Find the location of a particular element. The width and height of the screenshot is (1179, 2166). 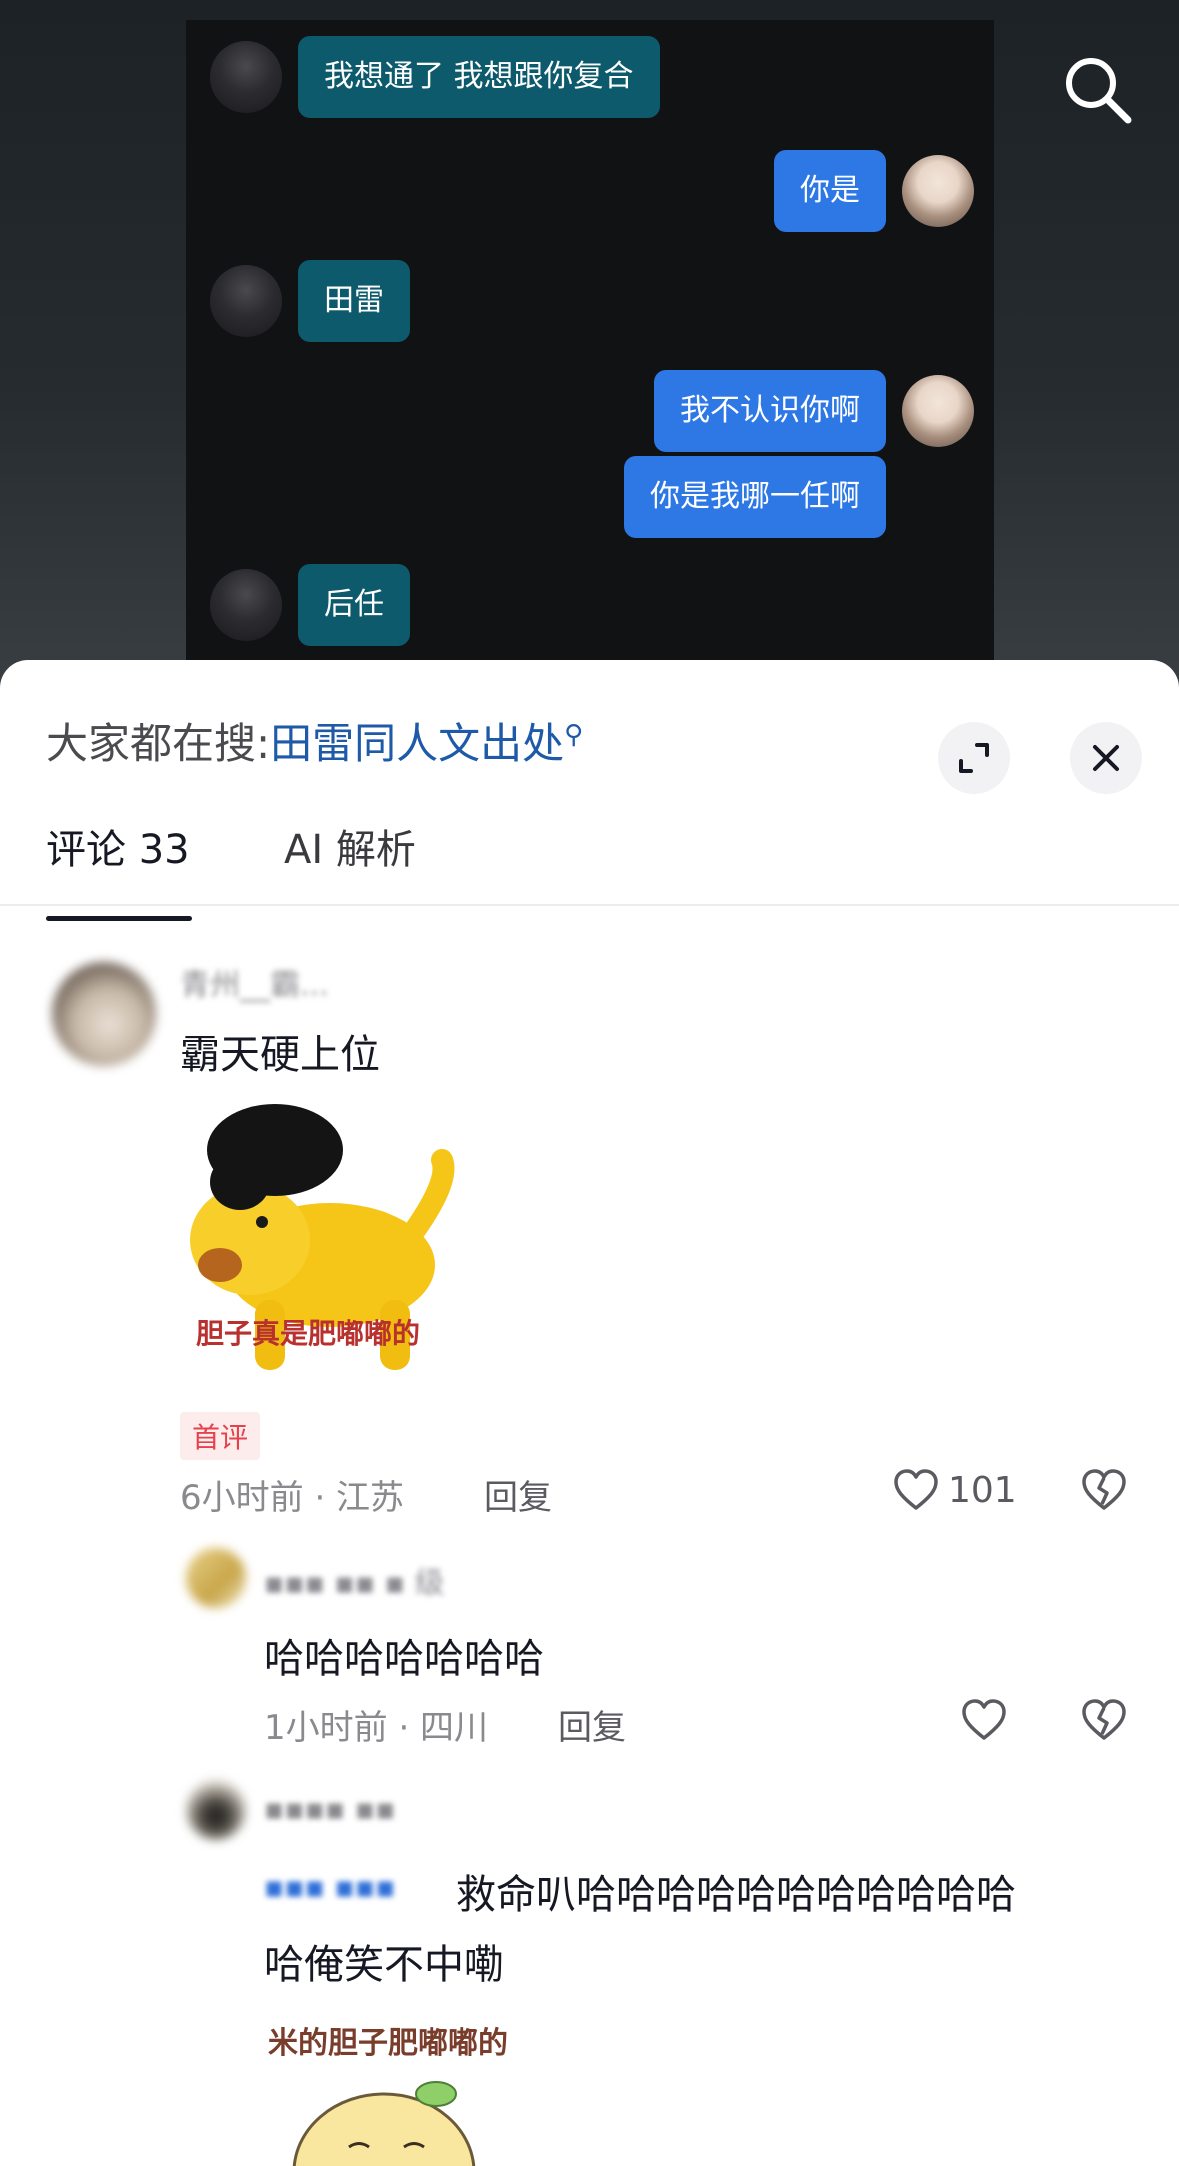

reply-sticker-image: 米的胆子肥嘟嘟的 is located at coordinates (414, 2089).